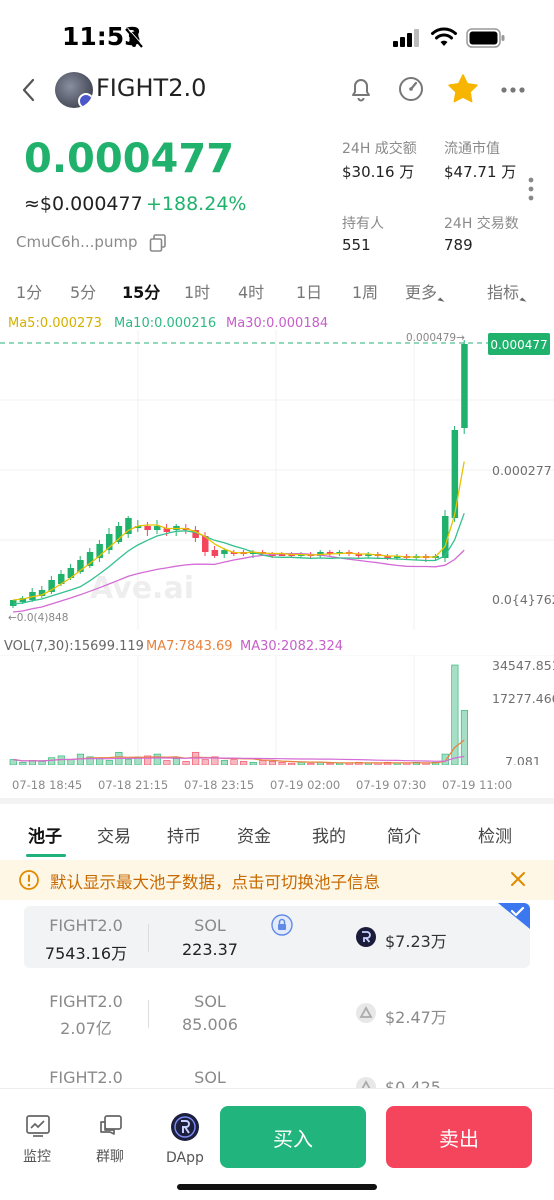 The height and width of the screenshot is (1200, 554). Describe the element at coordinates (480, 172) in the screenshot. I see `mcap-value: $47.71 万` at that location.